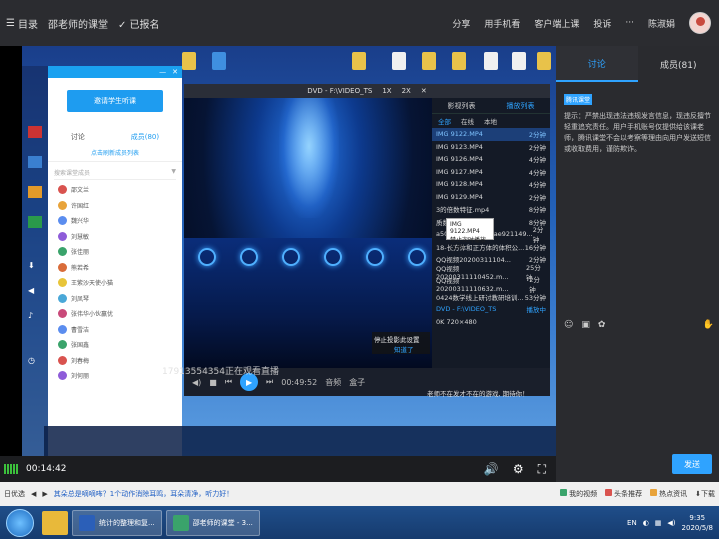 This screenshot has height=539, width=719. What do you see at coordinates (668, 494) in the screenshot?
I see `hot-news-link: 热点资讯` at bounding box center [668, 494].